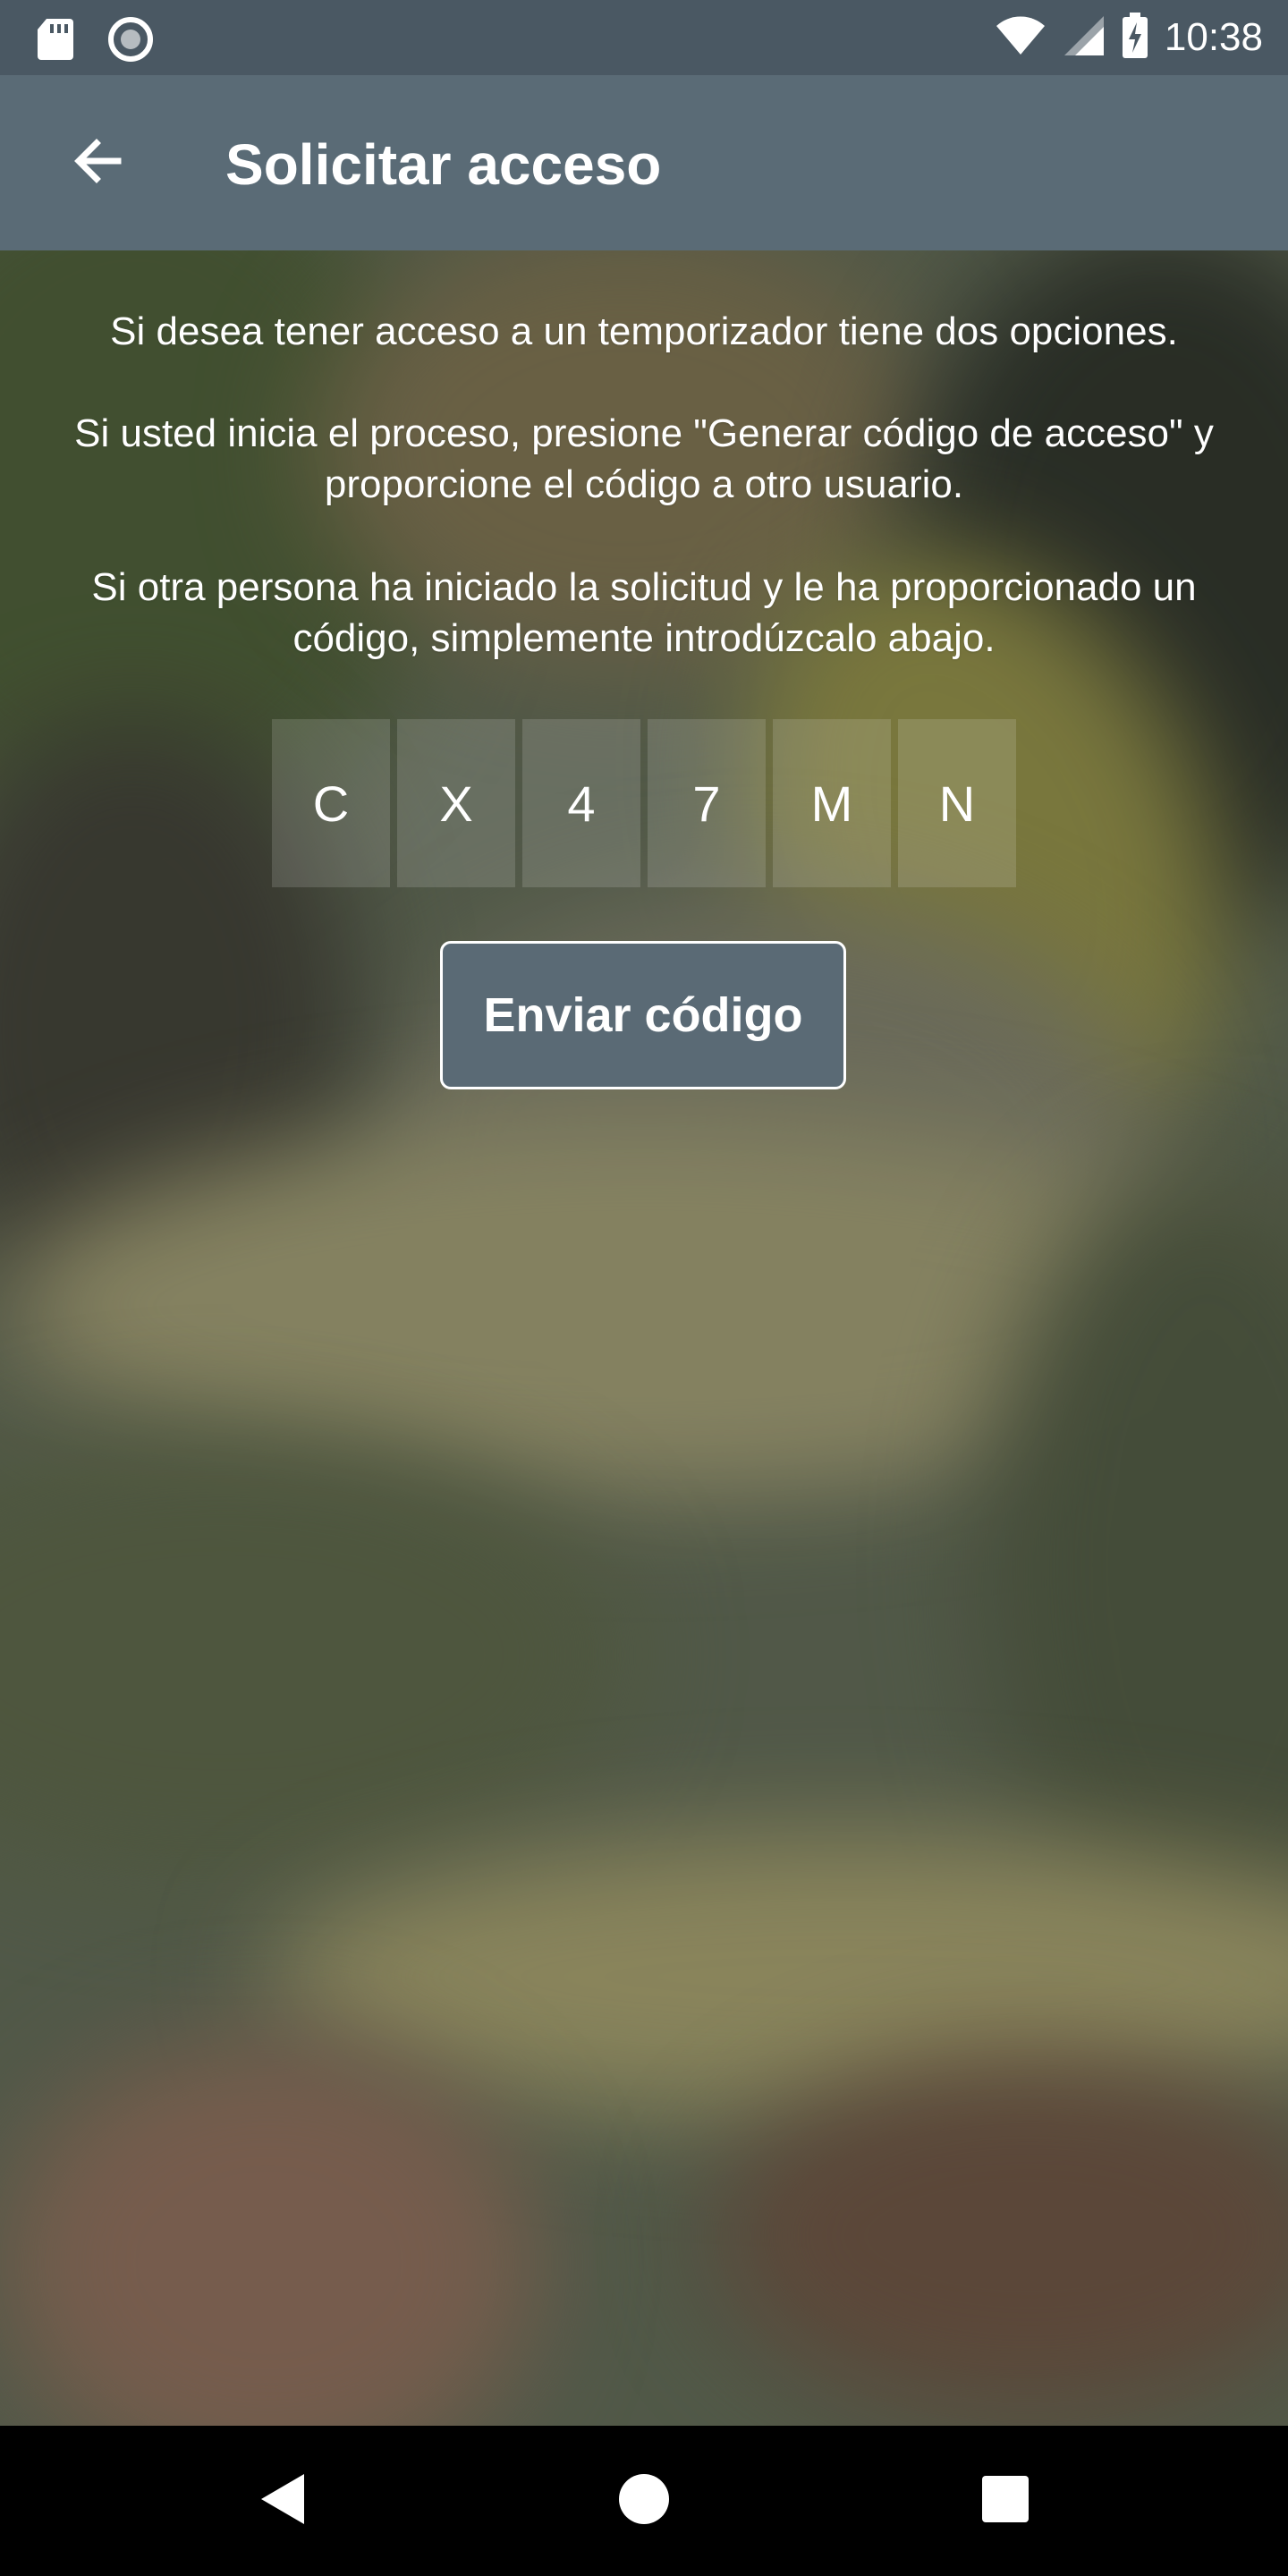  I want to click on wifi-icon, so click(1020, 38).